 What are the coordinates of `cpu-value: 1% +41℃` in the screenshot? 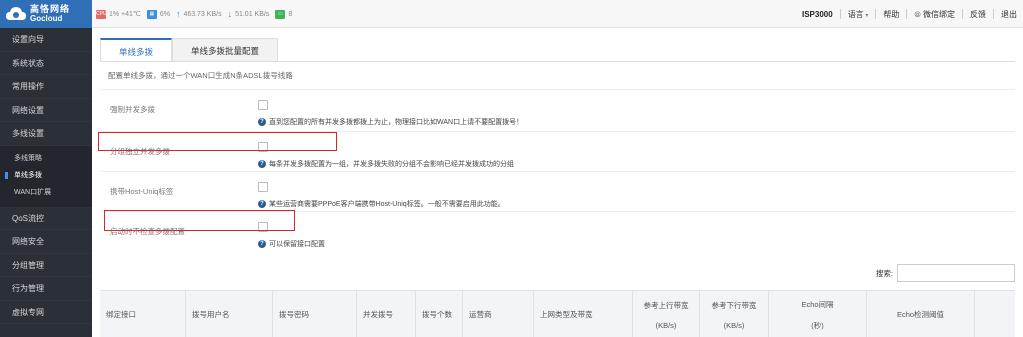 It's located at (125, 14).